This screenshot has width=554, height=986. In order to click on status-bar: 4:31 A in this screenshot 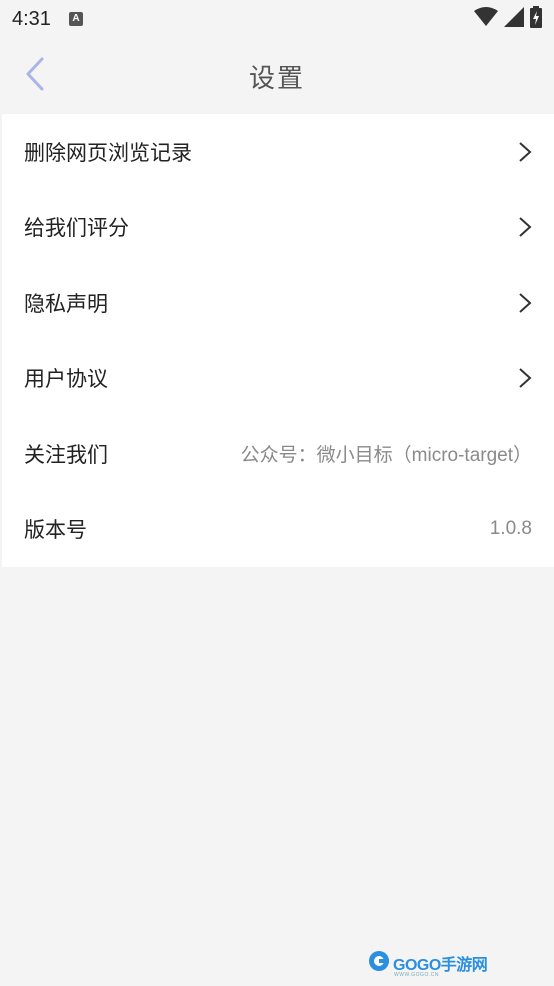, I will do `click(277, 19)`.